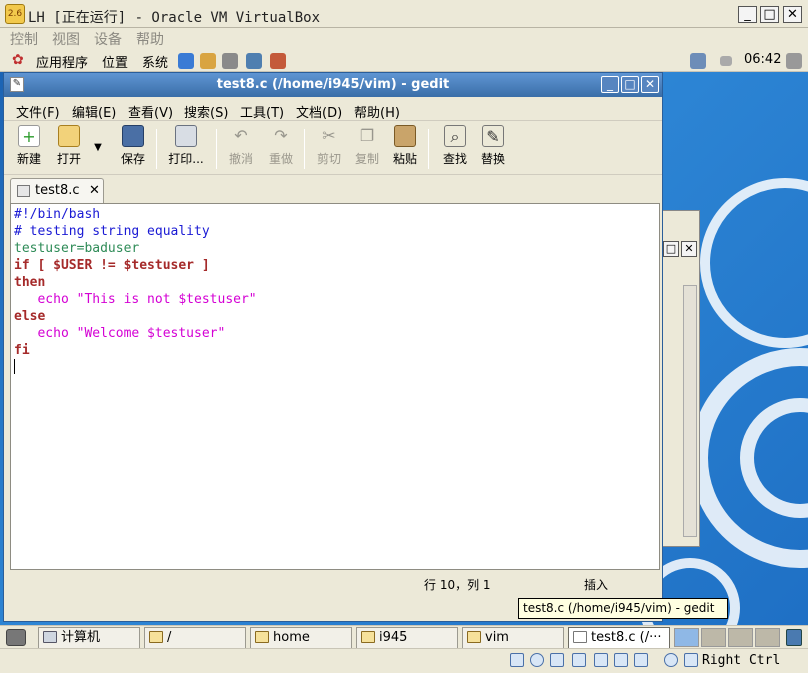 The height and width of the screenshot is (673, 808). Describe the element at coordinates (769, 14) in the screenshot. I see `maximize-button: □` at that location.